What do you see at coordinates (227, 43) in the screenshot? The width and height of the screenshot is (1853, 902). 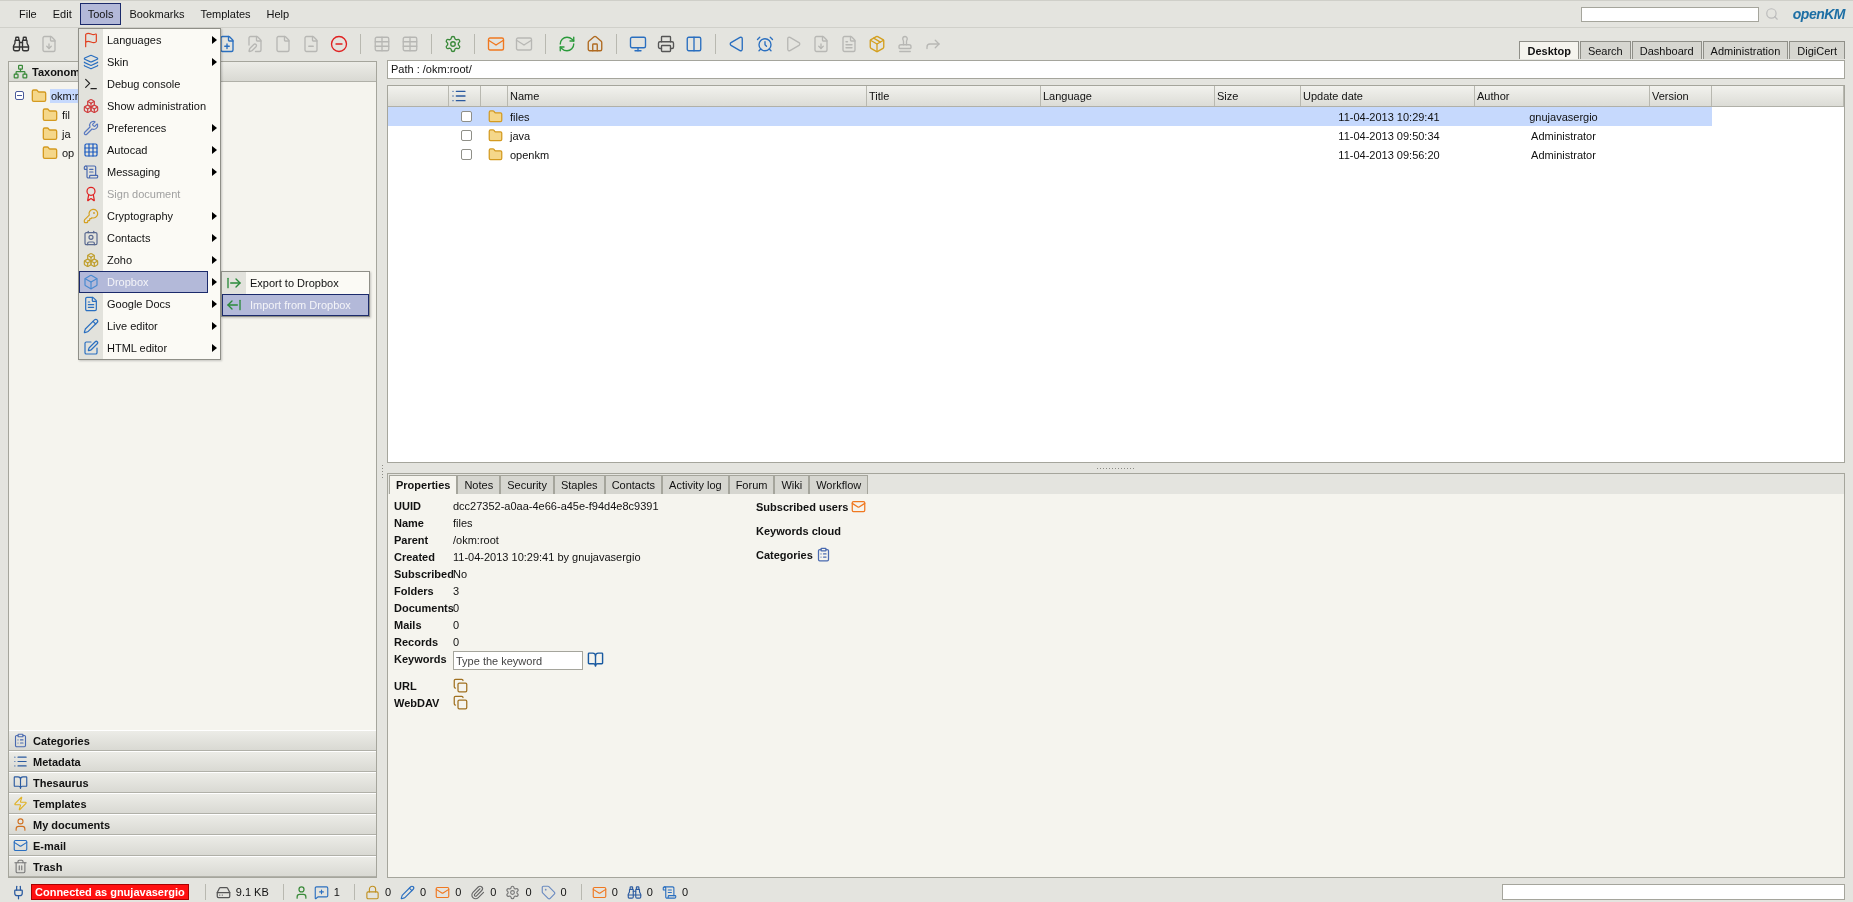 I see `add-document-button` at bounding box center [227, 43].